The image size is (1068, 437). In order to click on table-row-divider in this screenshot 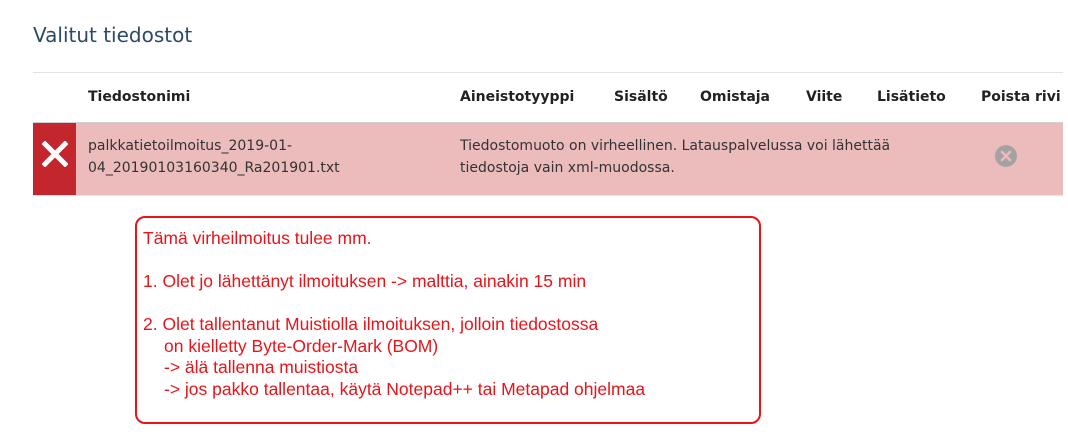, I will do `click(548, 195)`.